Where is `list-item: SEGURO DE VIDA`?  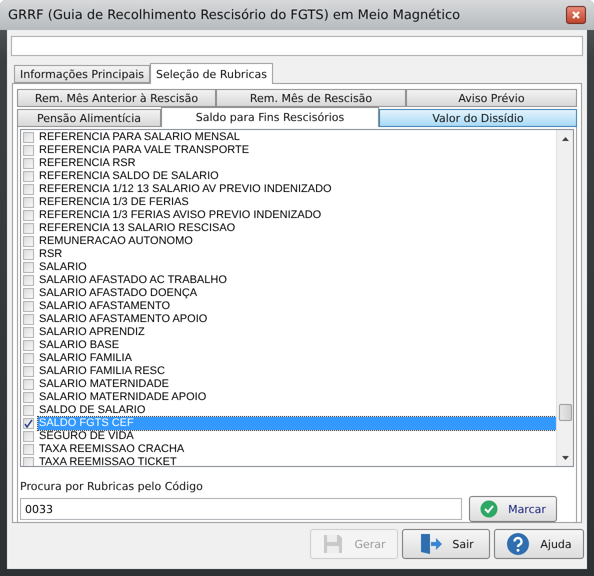
list-item: SEGURO DE VIDA is located at coordinates (297, 436).